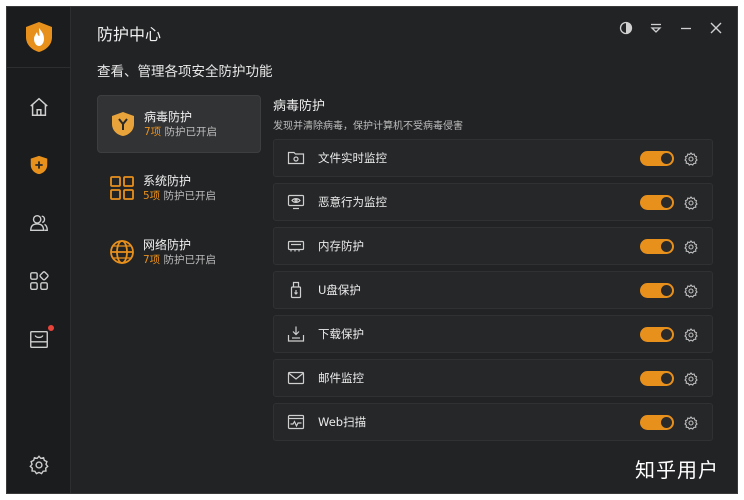 Image resolution: width=744 pixels, height=500 pixels. I want to click on globe-icon, so click(122, 252).